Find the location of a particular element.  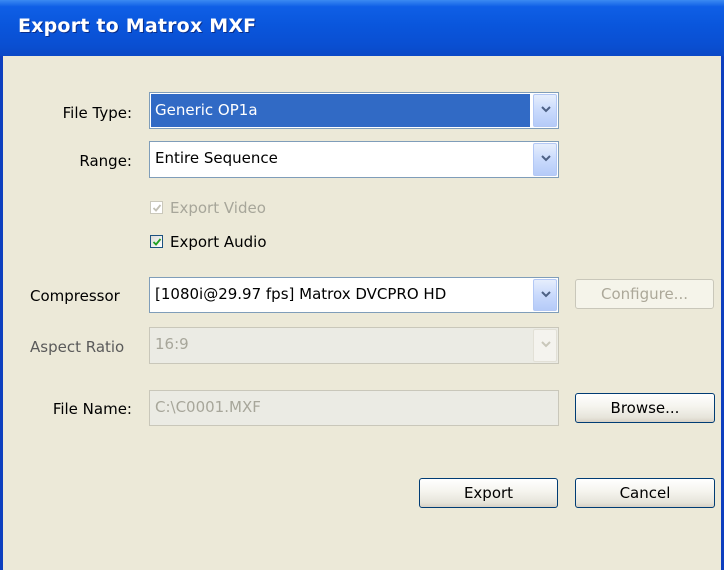

export-button-label: Export is located at coordinates (488, 493).